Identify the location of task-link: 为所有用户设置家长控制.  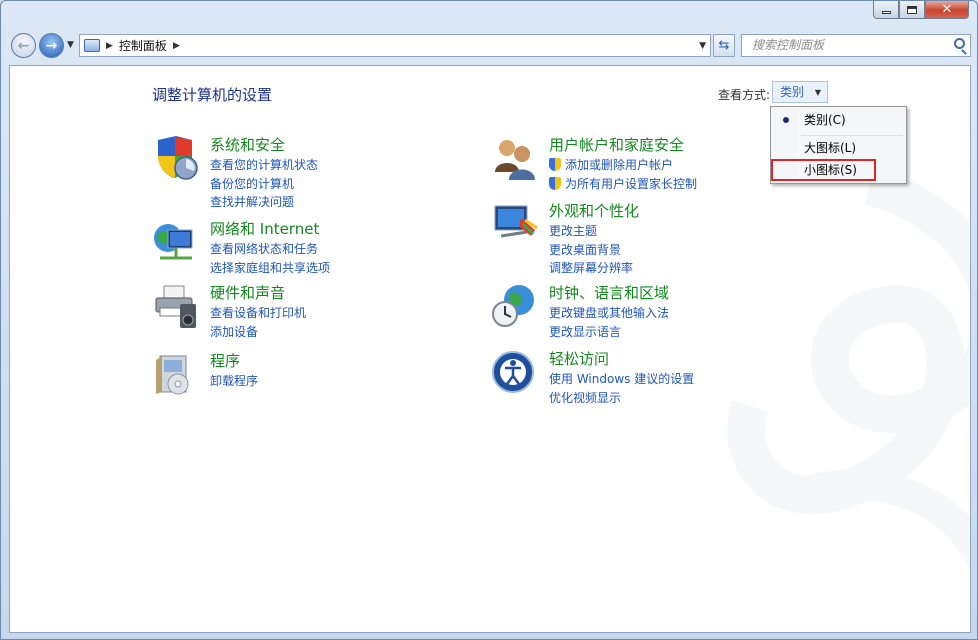
(623, 184).